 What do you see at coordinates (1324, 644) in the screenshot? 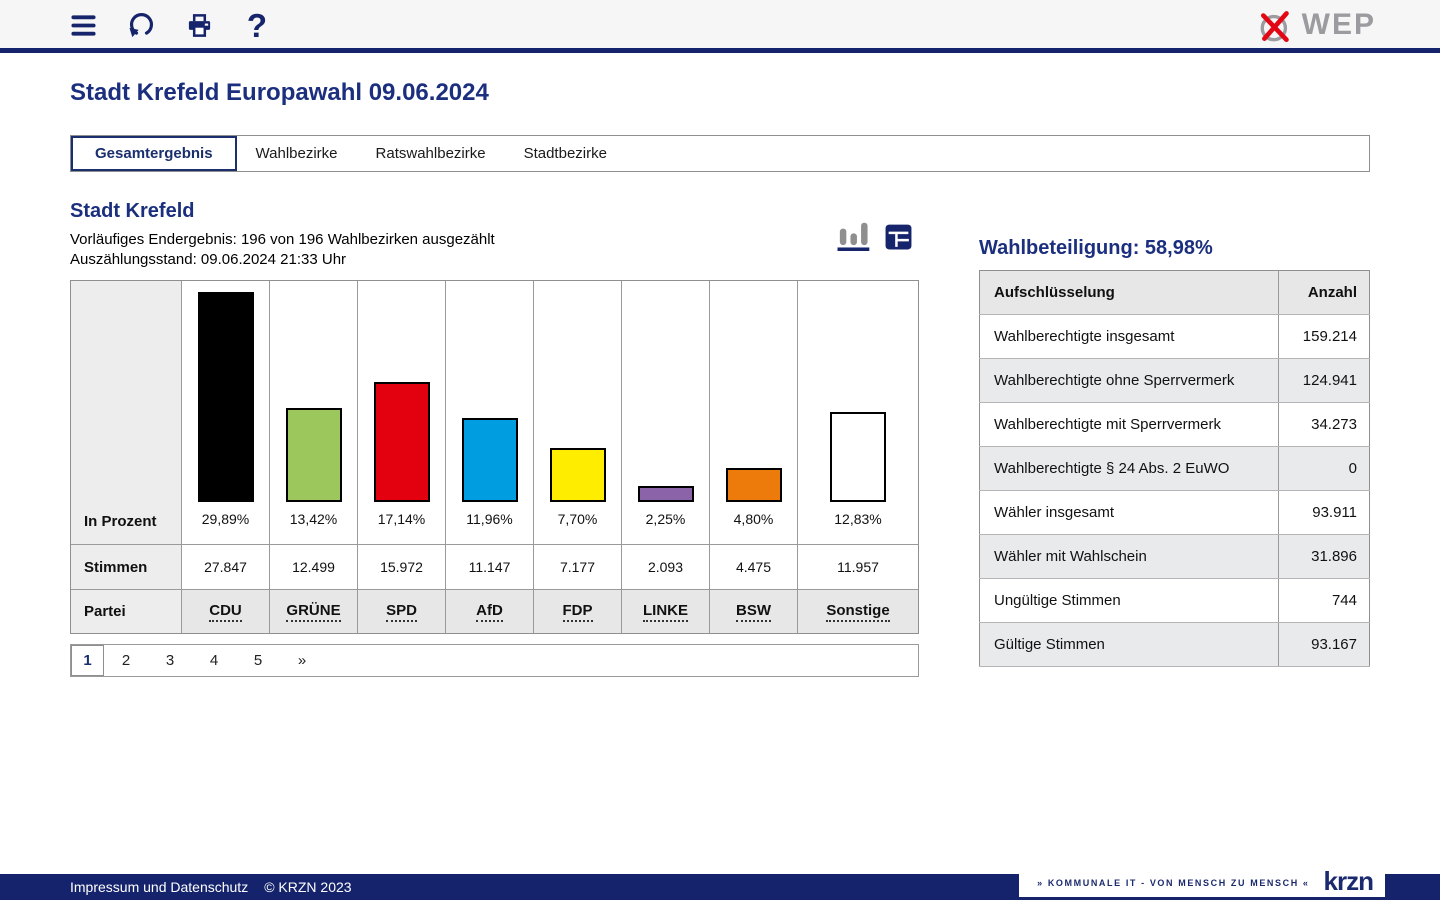
I see `turnout-row-value: 93.167` at bounding box center [1324, 644].